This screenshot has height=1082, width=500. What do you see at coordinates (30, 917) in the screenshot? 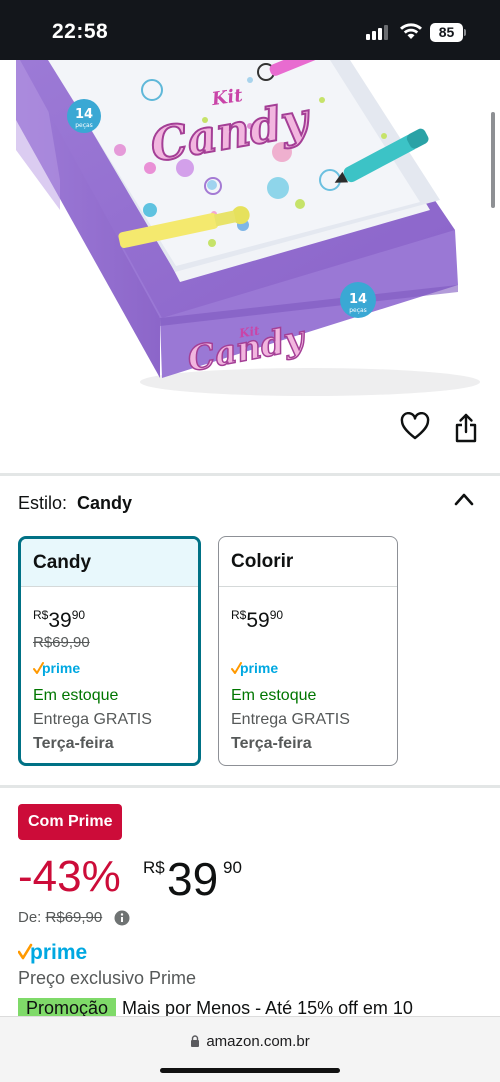
I see `list-price-label: De:` at bounding box center [30, 917].